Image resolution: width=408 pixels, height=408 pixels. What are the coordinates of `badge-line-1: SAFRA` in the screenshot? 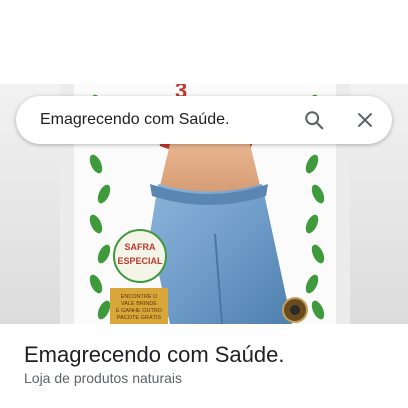 It's located at (140, 247).